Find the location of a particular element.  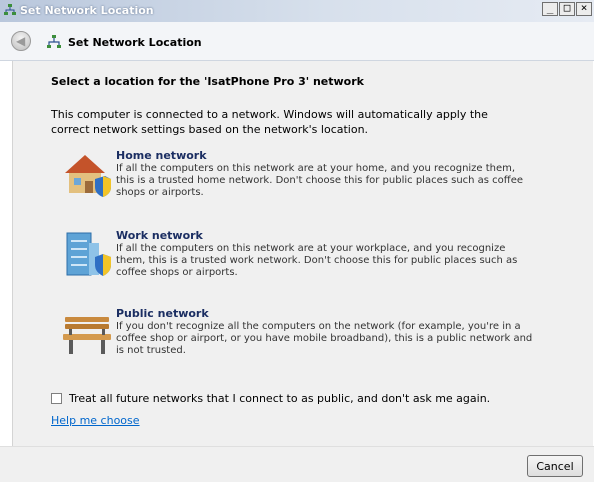

window-title: Set Network Location is located at coordinates (87, 10).